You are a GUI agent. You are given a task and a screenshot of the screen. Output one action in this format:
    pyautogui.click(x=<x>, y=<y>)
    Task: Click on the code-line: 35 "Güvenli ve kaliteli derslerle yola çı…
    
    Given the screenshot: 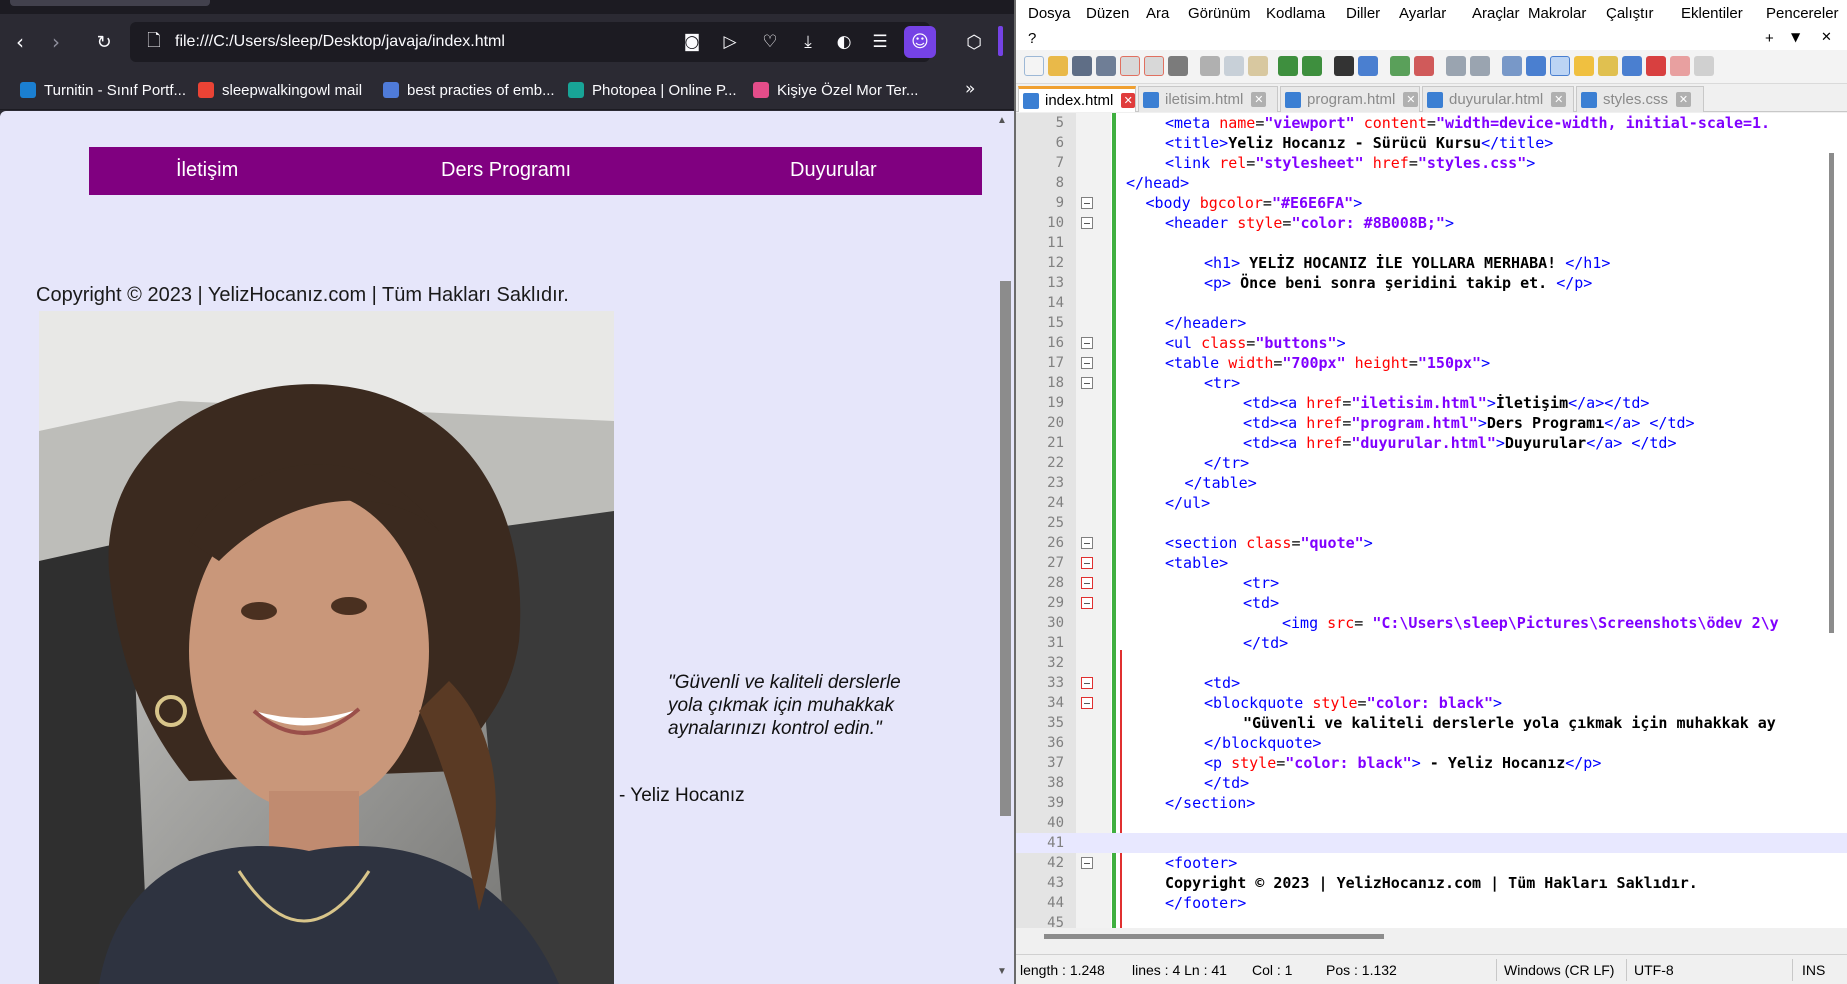 What is the action you would take?
    pyautogui.click(x=1431, y=723)
    